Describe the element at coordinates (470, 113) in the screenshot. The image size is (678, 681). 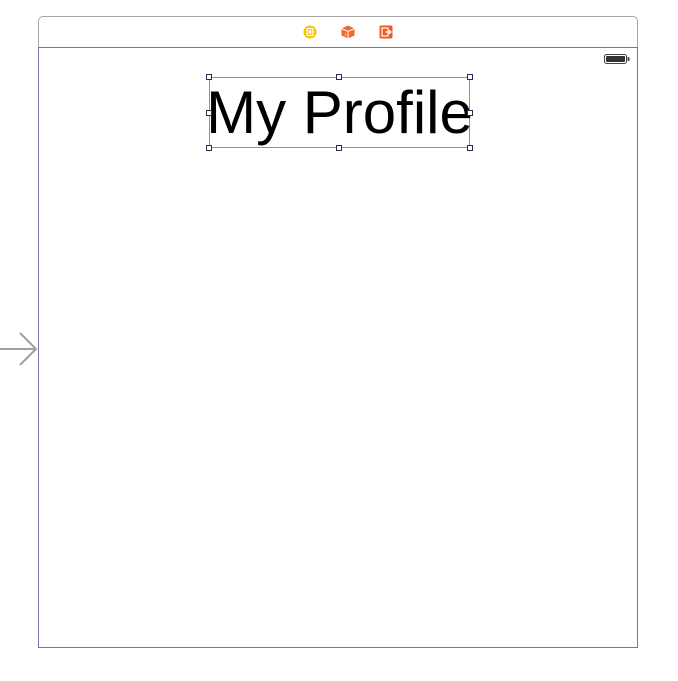
I see `resize-handle-middle-right` at that location.